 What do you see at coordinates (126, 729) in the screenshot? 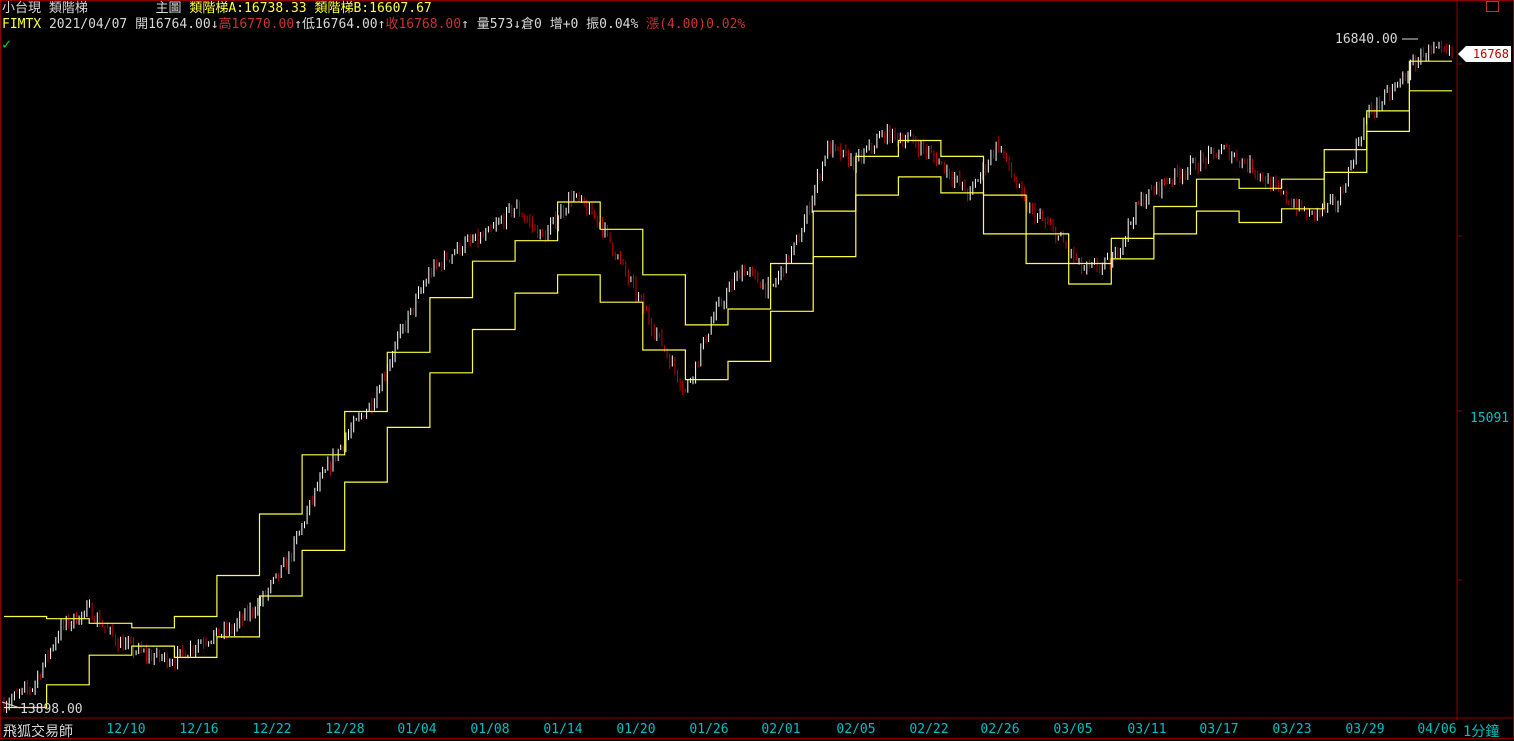
I see `x-tick-label: 12/10` at bounding box center [126, 729].